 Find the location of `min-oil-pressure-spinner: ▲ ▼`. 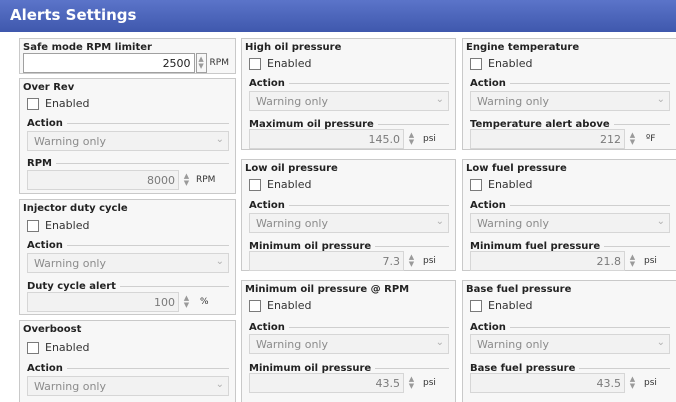

min-oil-pressure-spinner: ▲ ▼ is located at coordinates (411, 261).